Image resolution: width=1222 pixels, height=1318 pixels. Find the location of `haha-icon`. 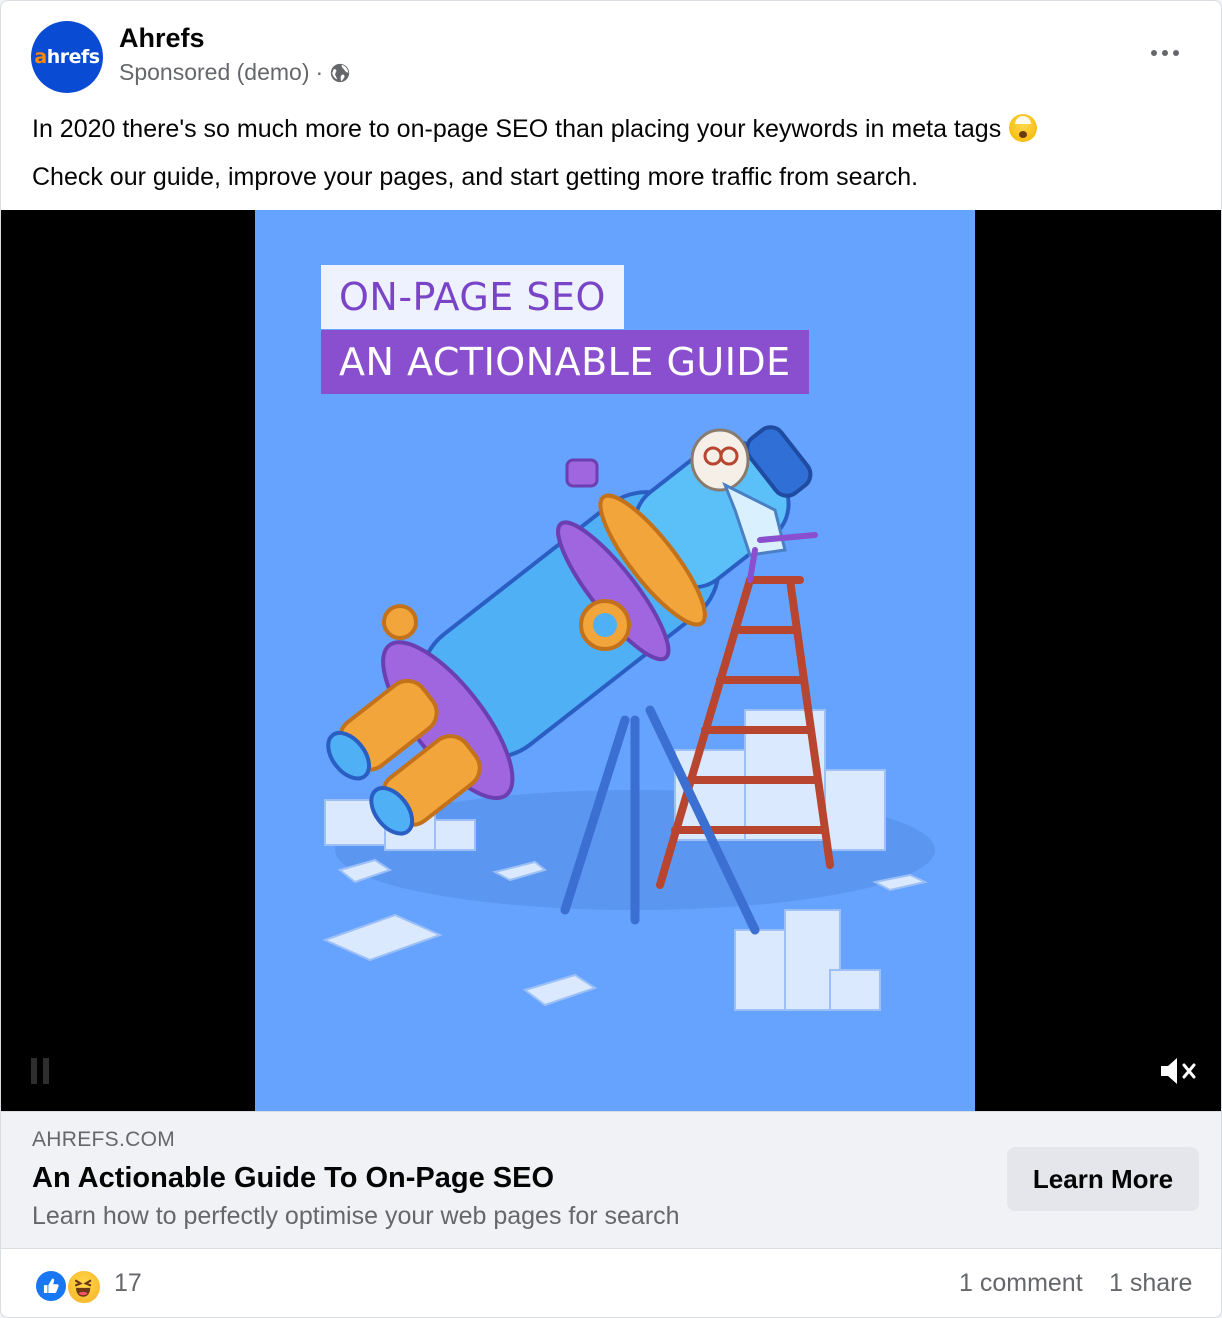

haha-icon is located at coordinates (84, 1287).